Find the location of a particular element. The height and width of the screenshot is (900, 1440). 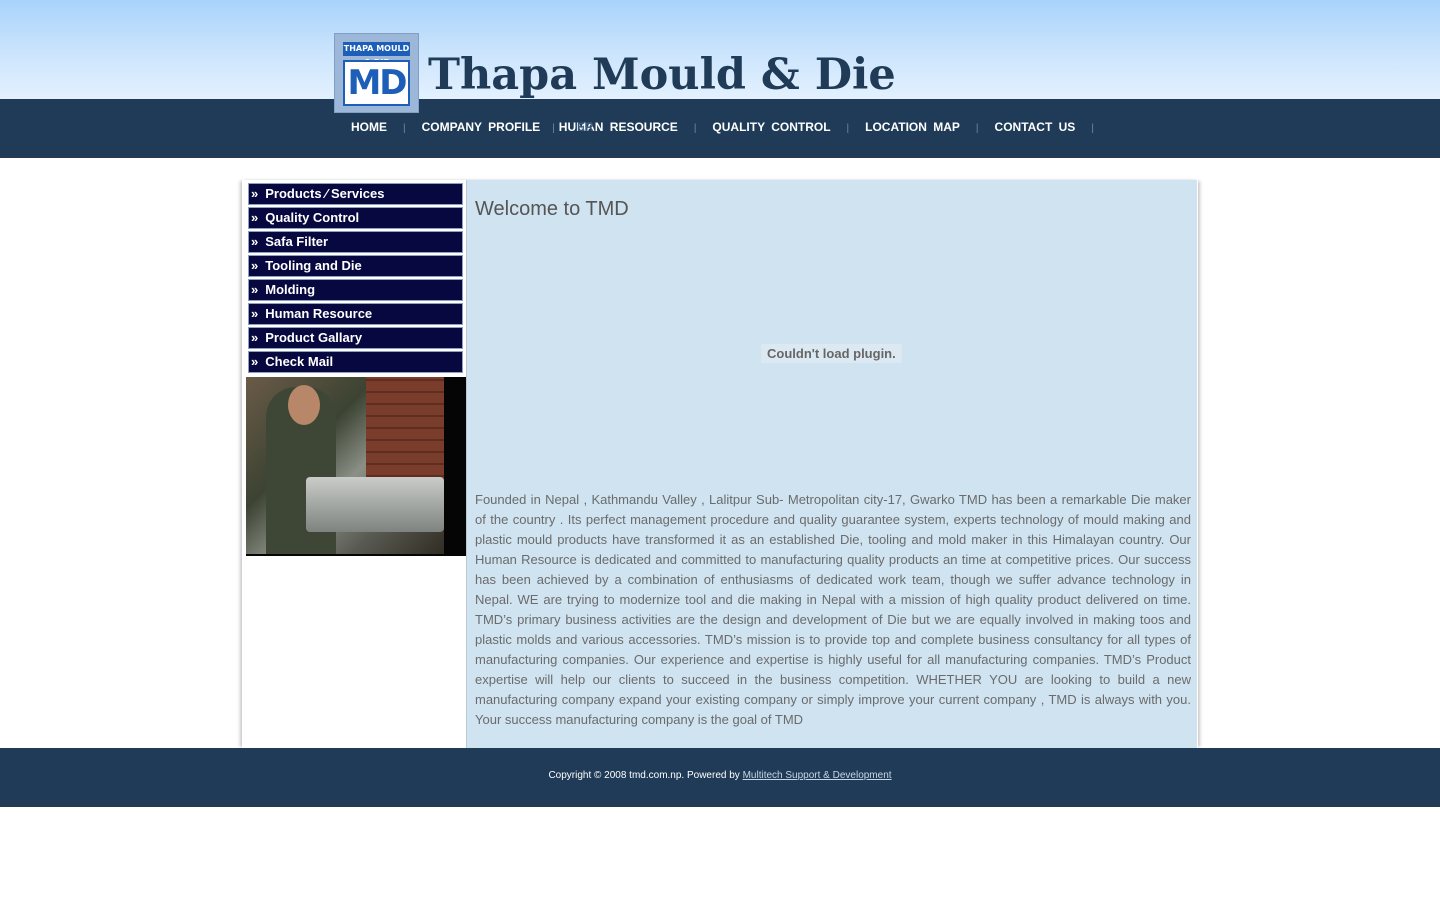

brick-wall is located at coordinates (405, 432).